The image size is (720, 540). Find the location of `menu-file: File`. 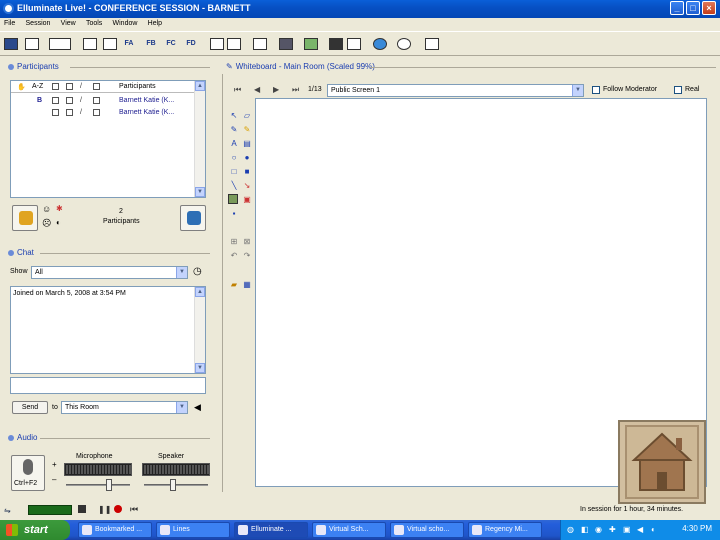

menu-file: File is located at coordinates (9, 23).